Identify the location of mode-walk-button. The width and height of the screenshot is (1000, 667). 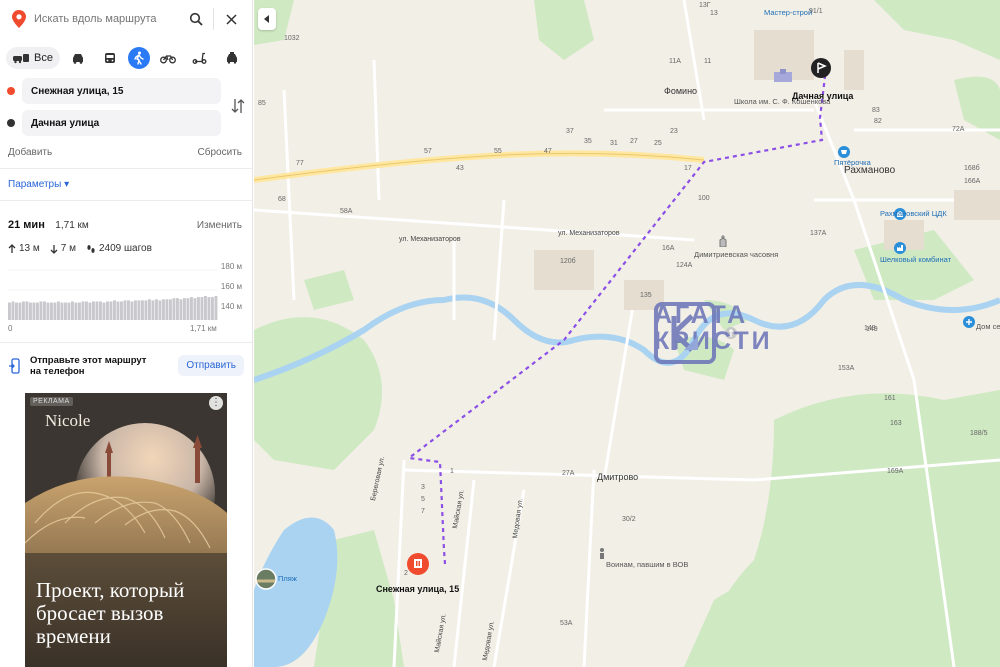
(138, 58).